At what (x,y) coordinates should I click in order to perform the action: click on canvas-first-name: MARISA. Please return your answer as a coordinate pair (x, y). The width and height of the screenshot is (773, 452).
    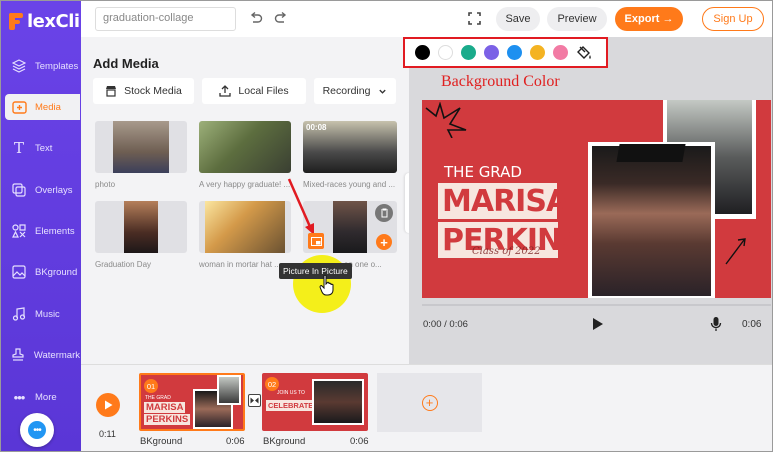
    Looking at the image, I should click on (503, 201).